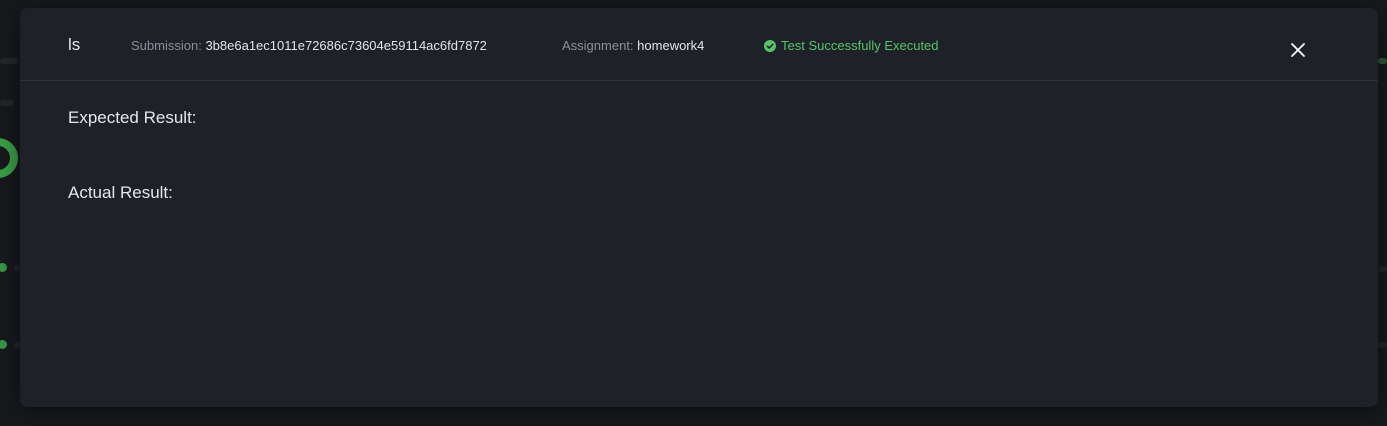  I want to click on assignment-info: Assignment: homework4, so click(633, 45).